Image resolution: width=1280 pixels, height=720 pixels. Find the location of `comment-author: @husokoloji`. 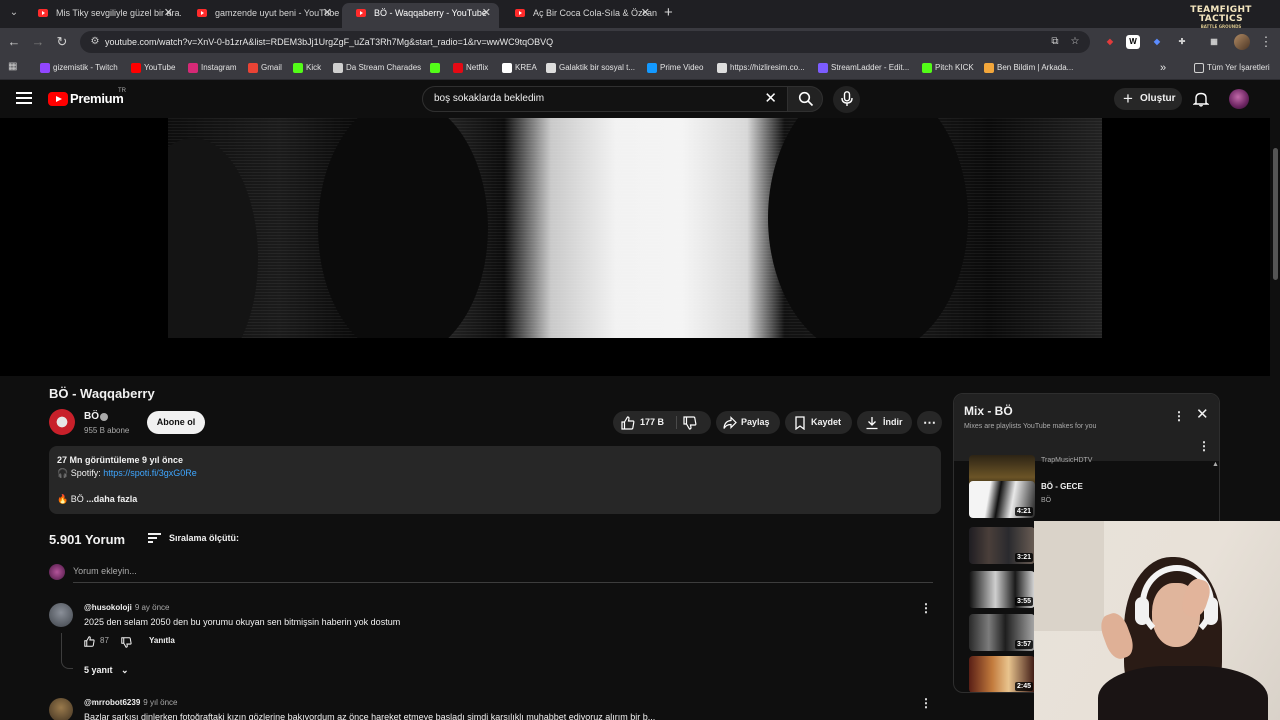

comment-author: @husokoloji is located at coordinates (108, 607).